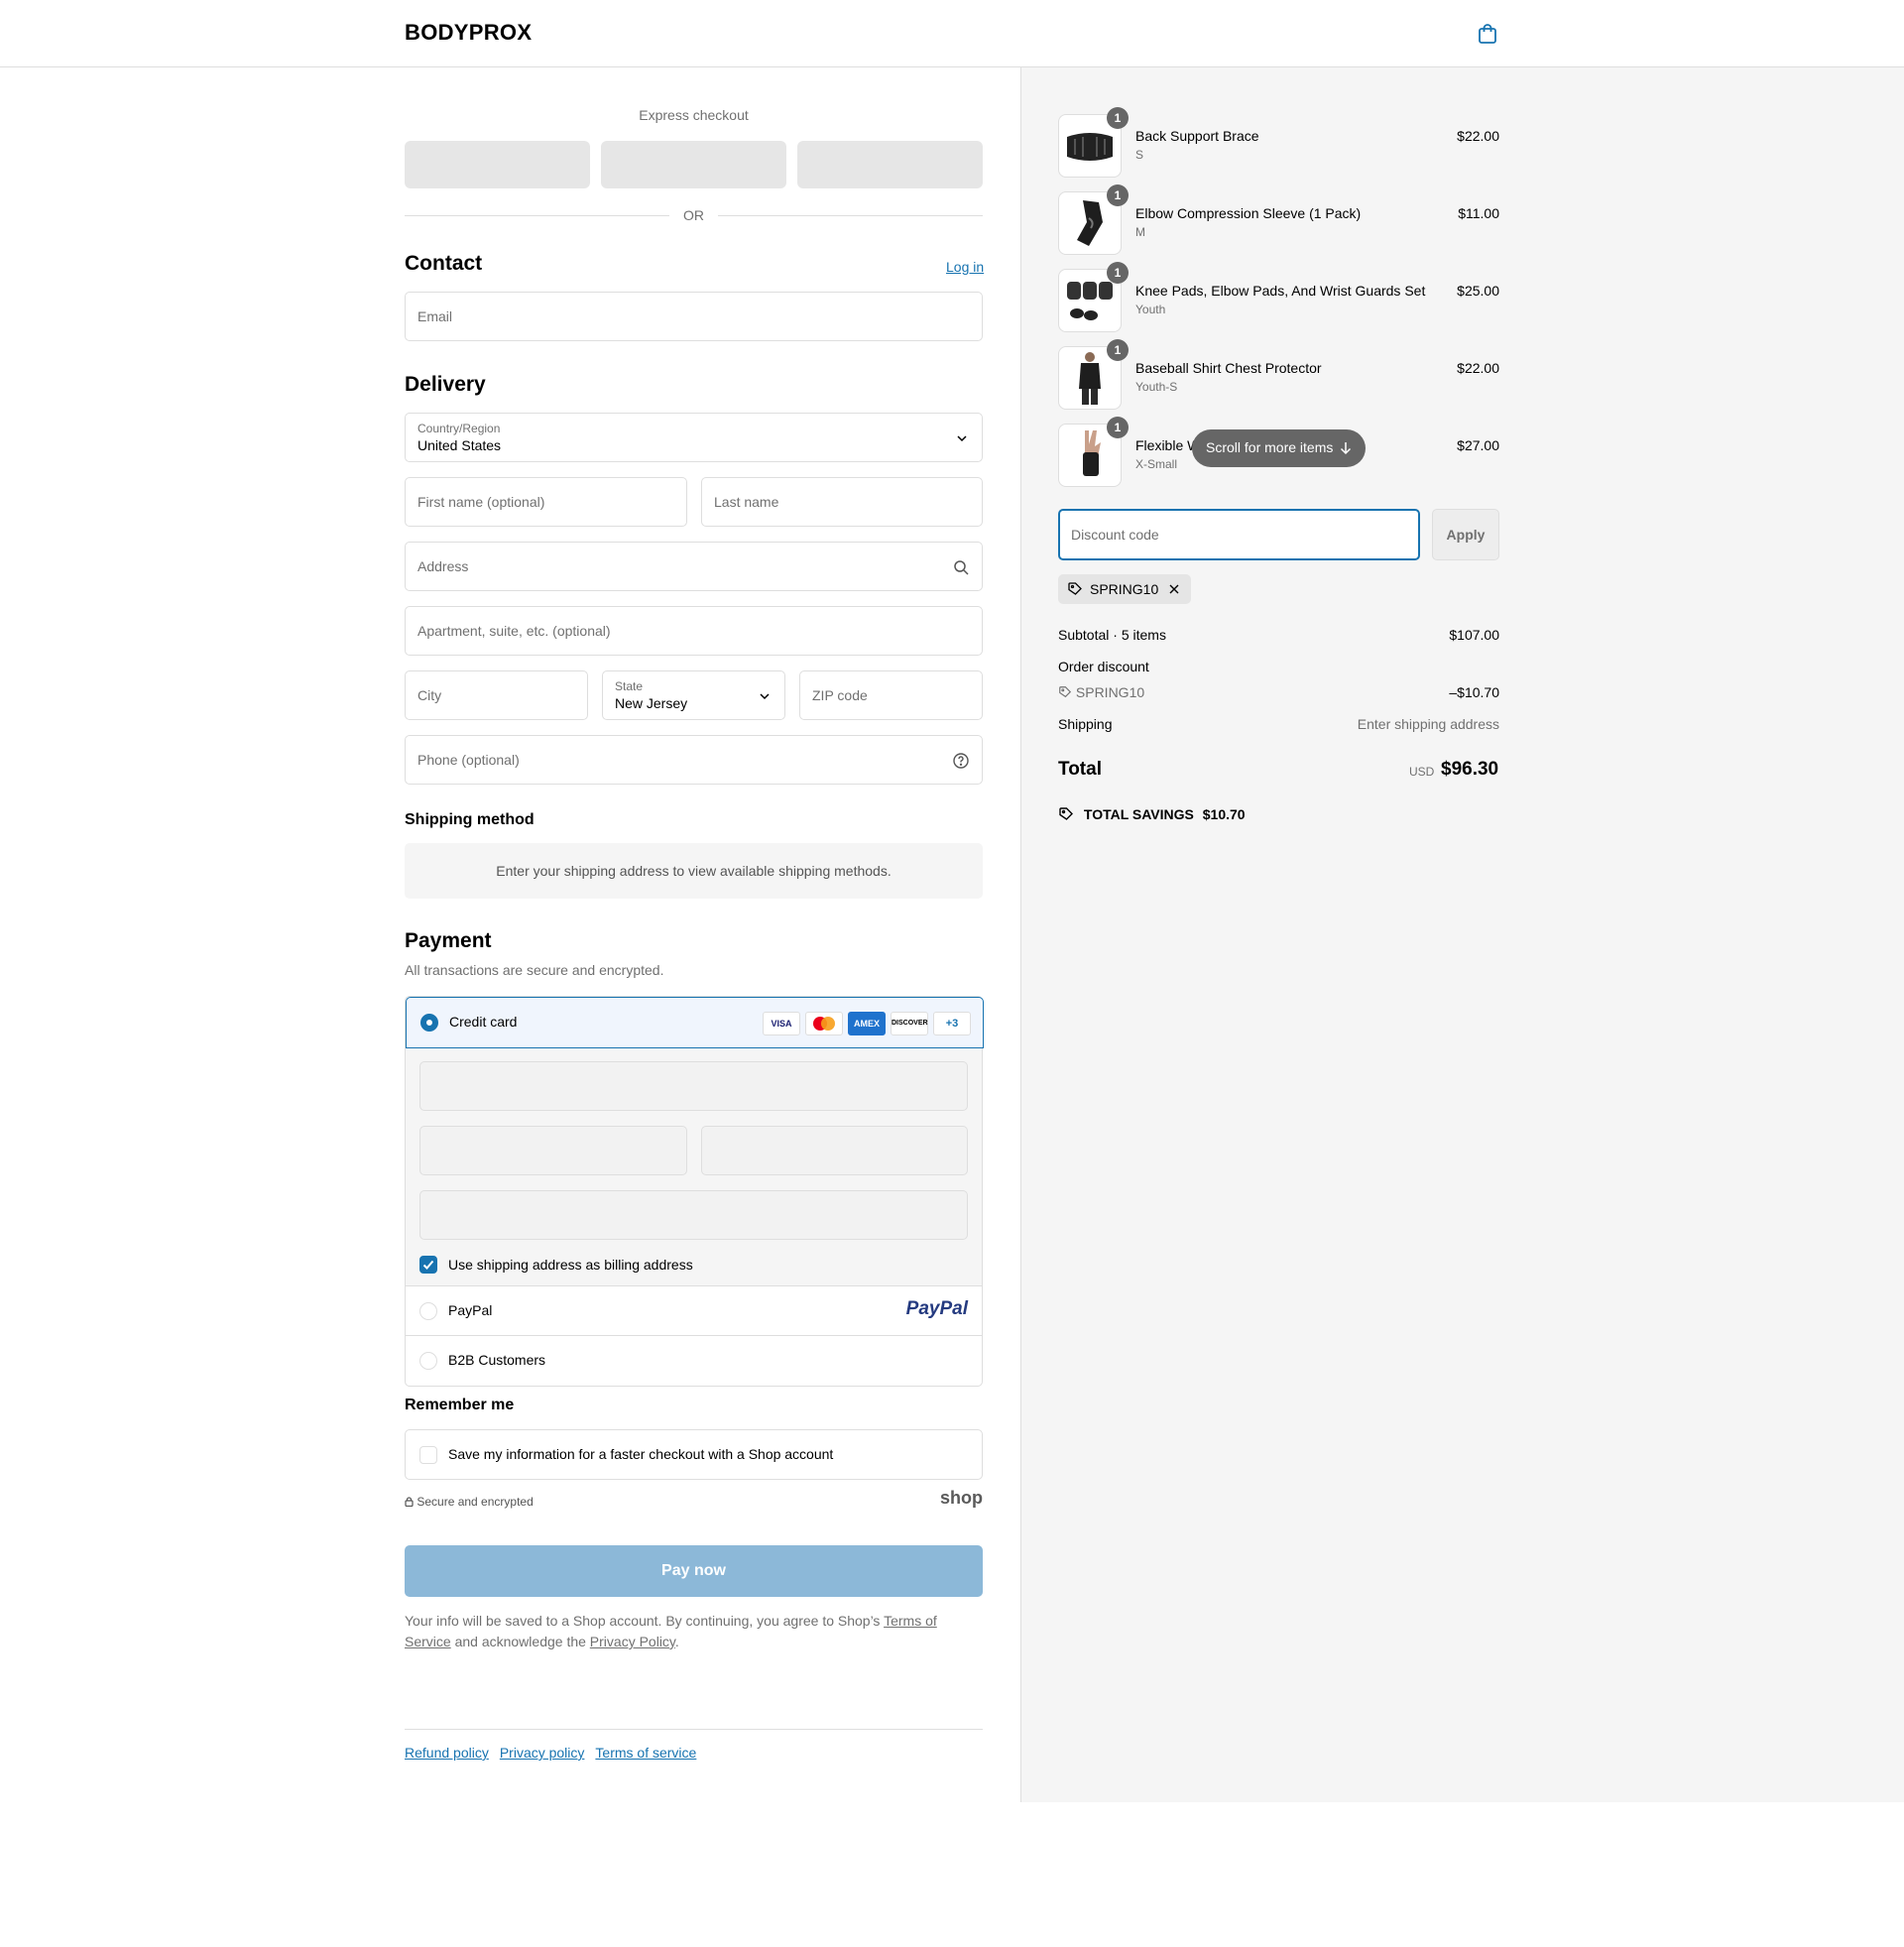 This screenshot has height=1947, width=1904. I want to click on checkmark-icon, so click(428, 1265).